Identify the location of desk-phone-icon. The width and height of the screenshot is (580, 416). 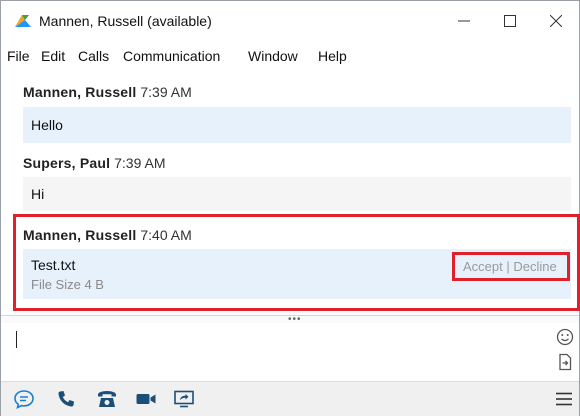
(107, 399).